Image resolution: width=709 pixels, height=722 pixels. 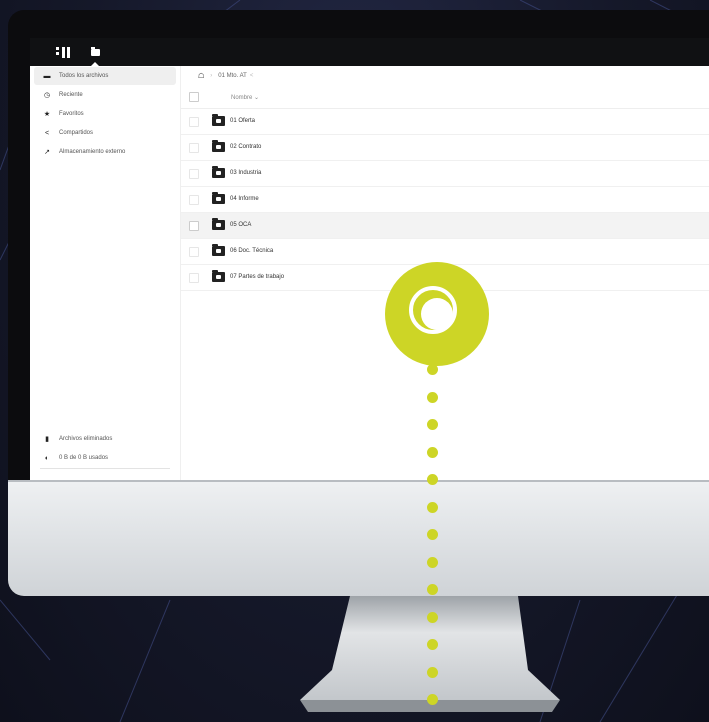 What do you see at coordinates (105, 468) in the screenshot?
I see `quota-bar` at bounding box center [105, 468].